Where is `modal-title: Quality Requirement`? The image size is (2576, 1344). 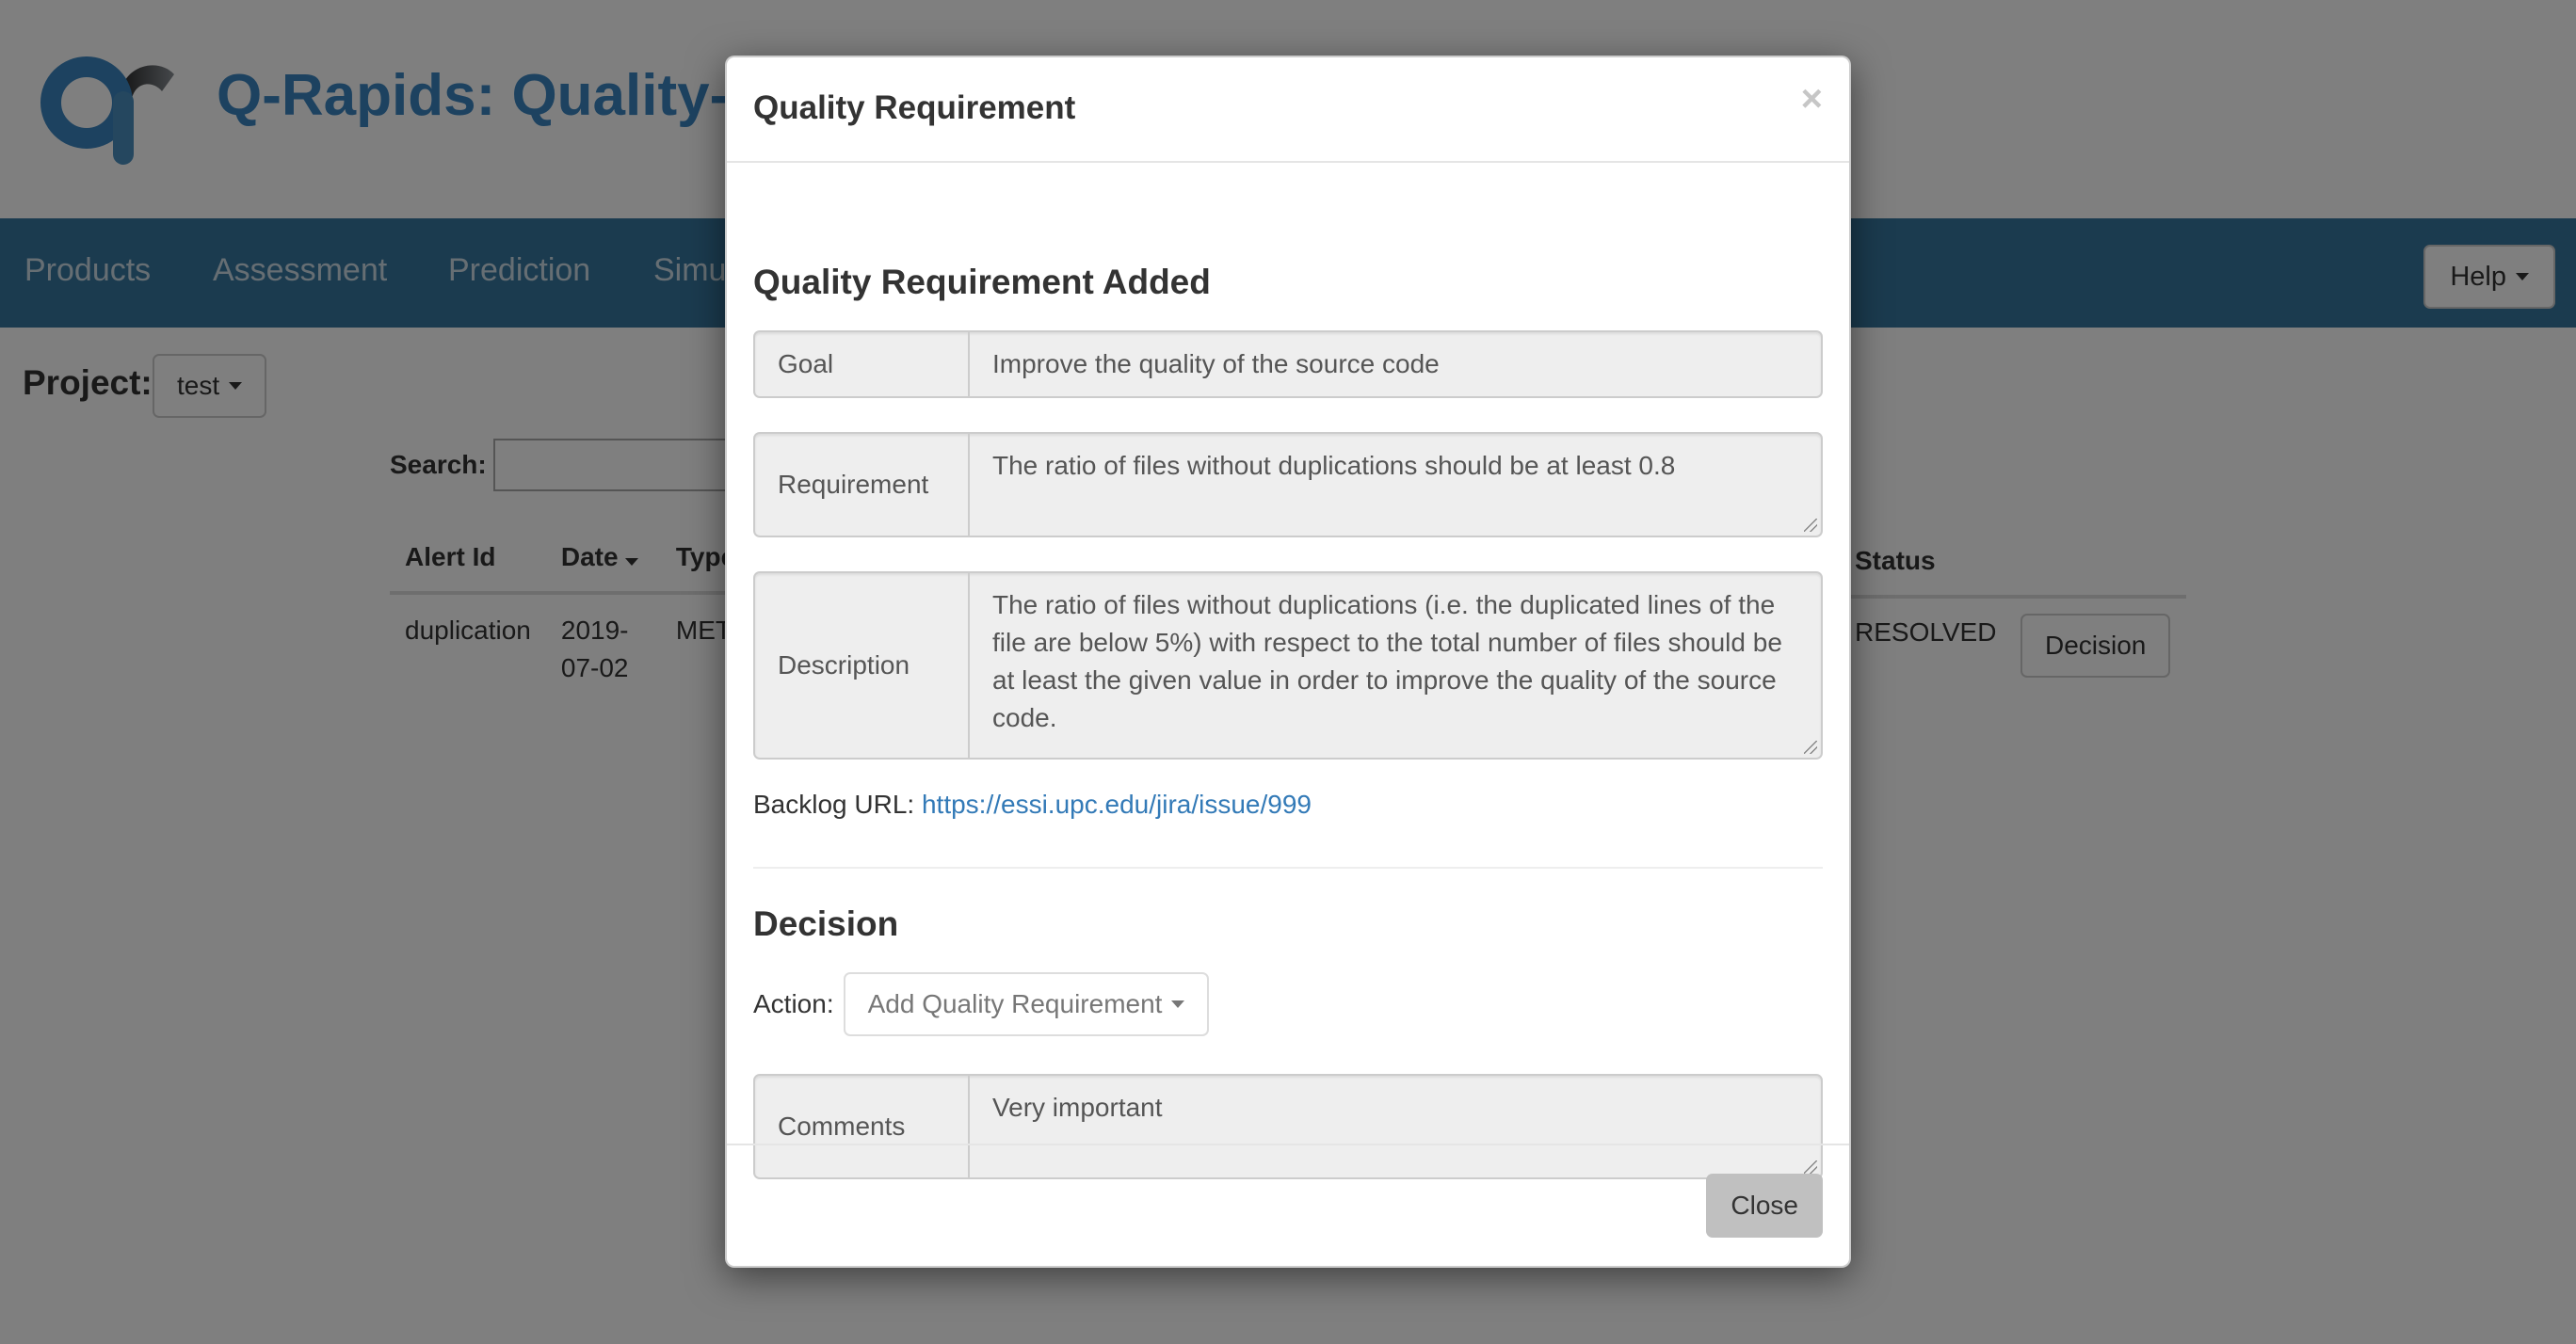 modal-title: Quality Requirement is located at coordinates (914, 107).